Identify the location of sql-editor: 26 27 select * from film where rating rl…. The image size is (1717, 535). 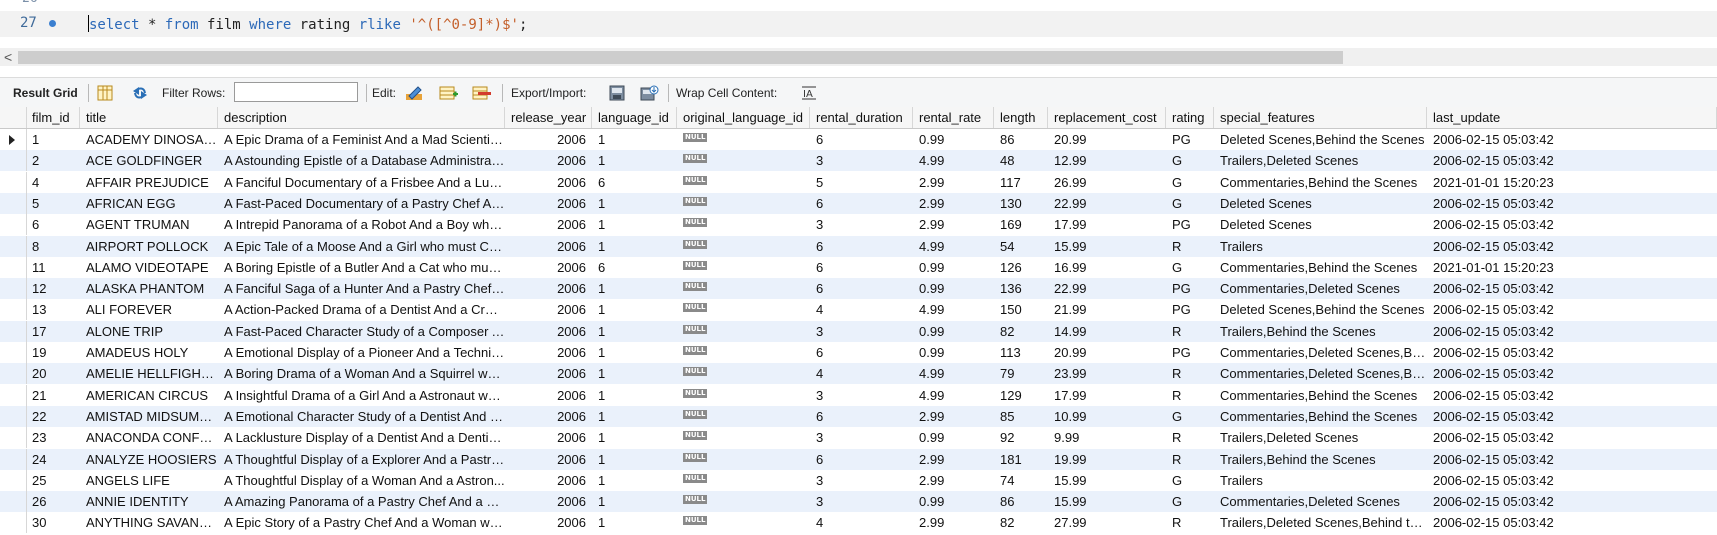
(858, 23).